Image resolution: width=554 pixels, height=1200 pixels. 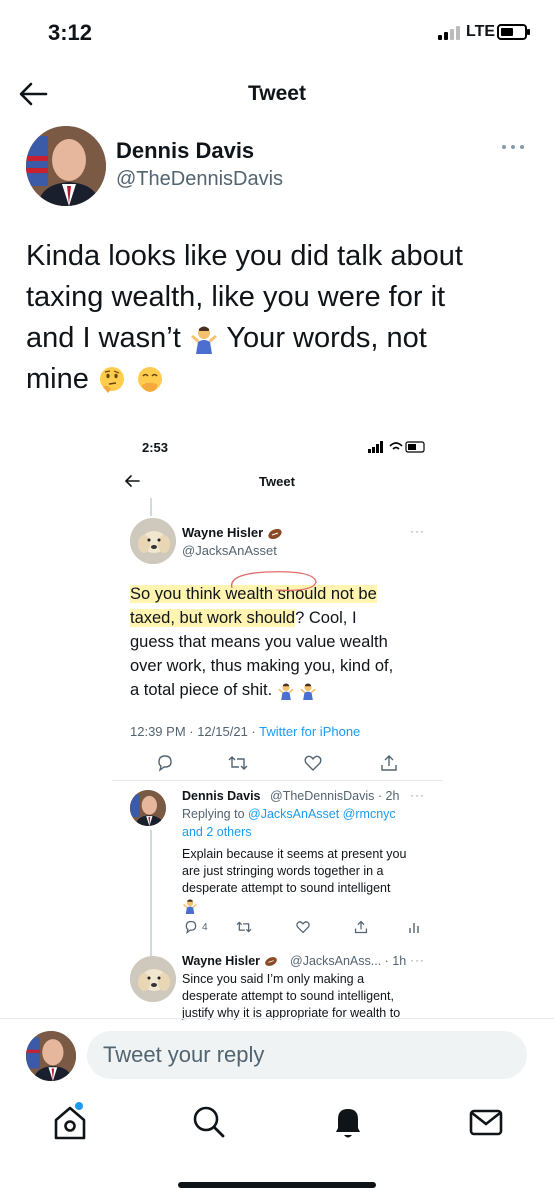 What do you see at coordinates (396, 447) in the screenshot?
I see `embedded-status-icons` at bounding box center [396, 447].